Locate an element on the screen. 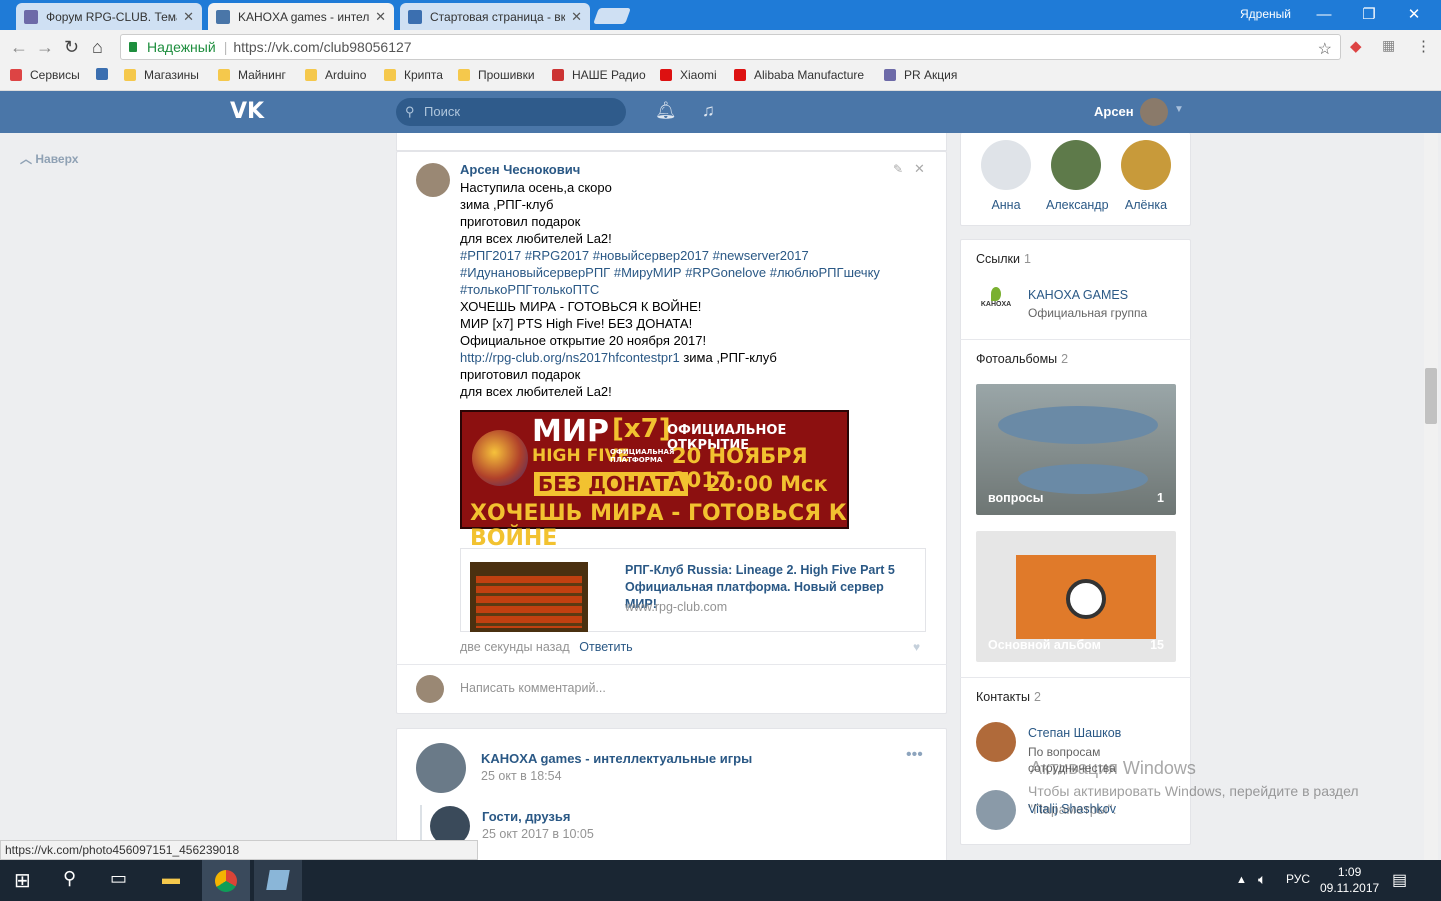 The height and width of the screenshot is (901, 1441). chevron-down-icon: ▼ is located at coordinates (1179, 109).